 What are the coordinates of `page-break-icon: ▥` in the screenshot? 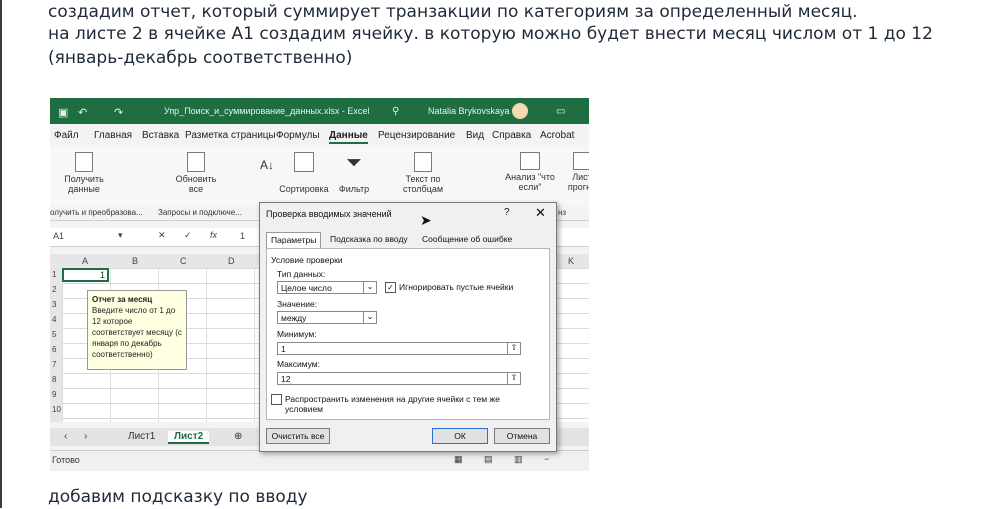 It's located at (518, 459).